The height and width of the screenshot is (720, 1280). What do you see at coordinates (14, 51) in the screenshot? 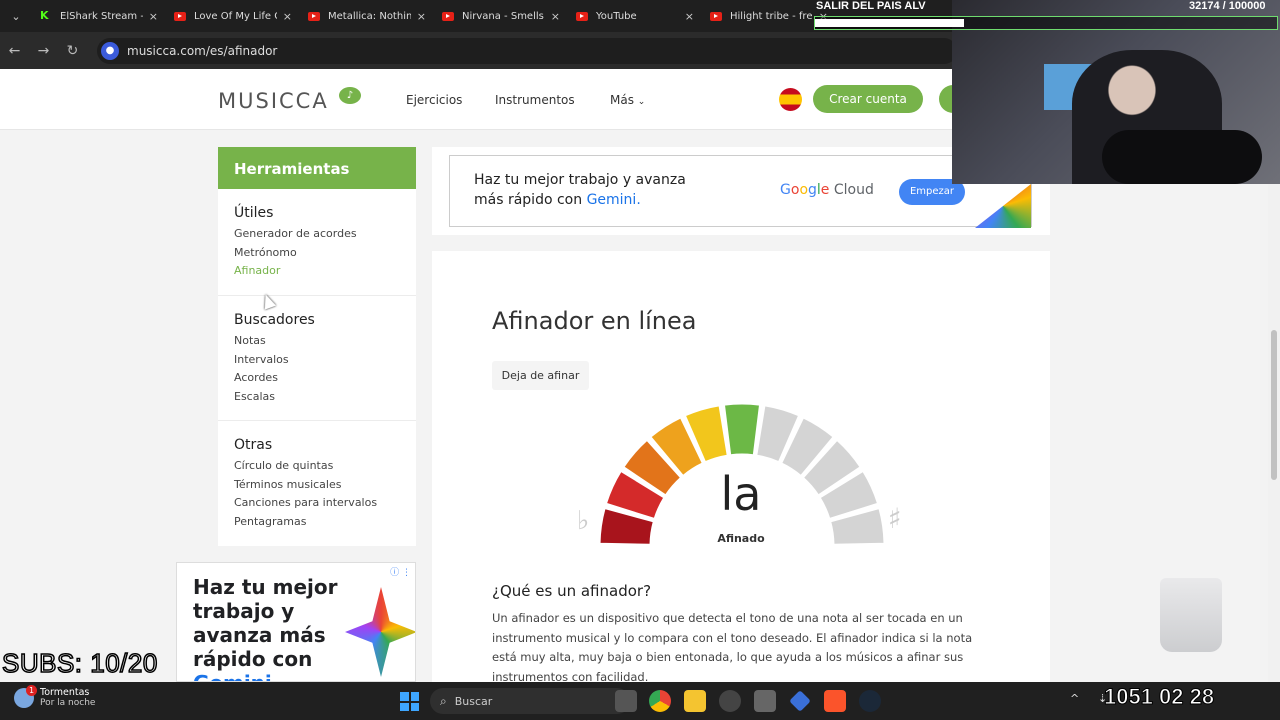
I see `back-icon: ←` at bounding box center [14, 51].